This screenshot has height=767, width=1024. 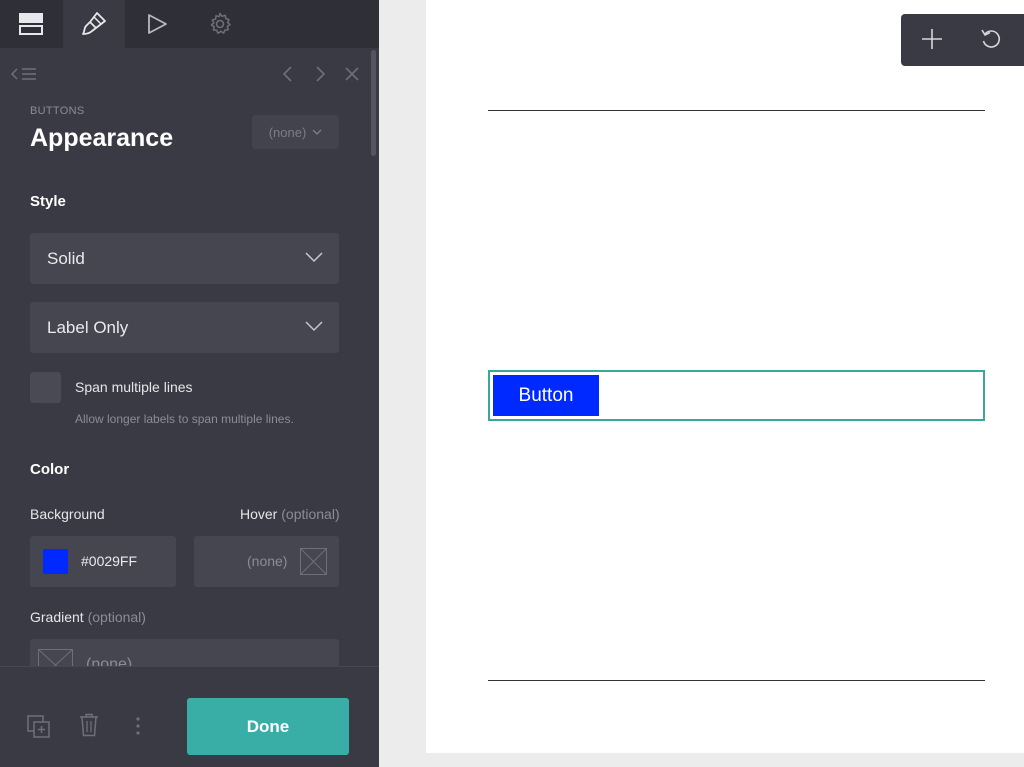 I want to click on duplicate-button, so click(x=39, y=729).